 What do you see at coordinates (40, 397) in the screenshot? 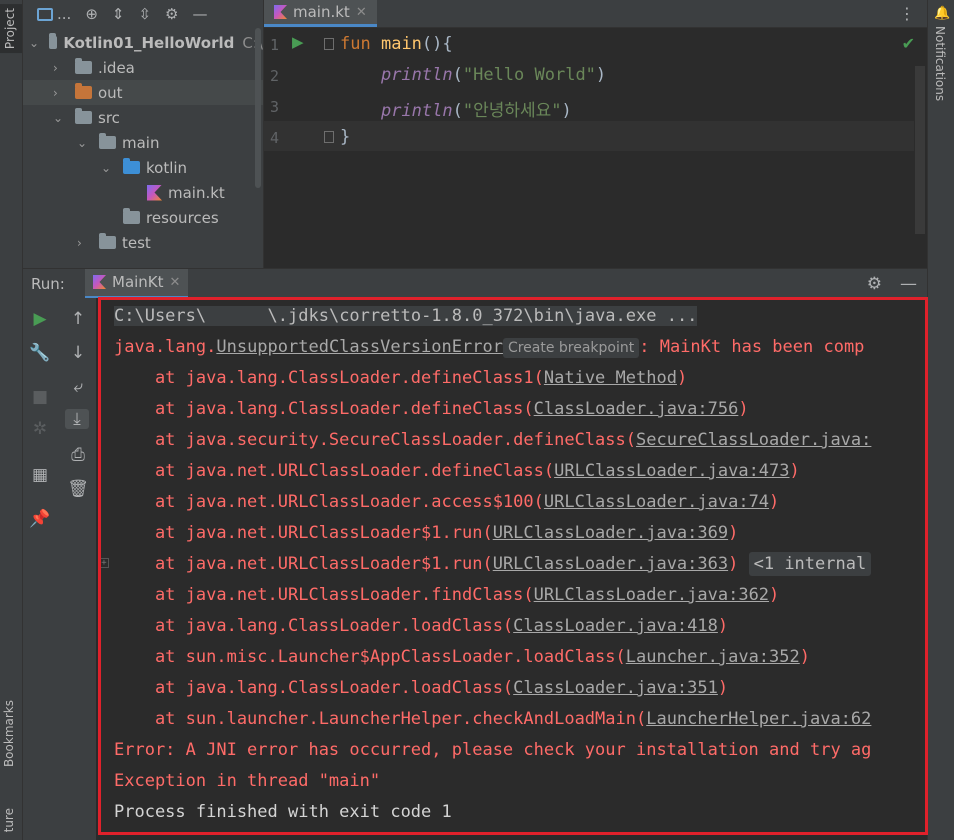
I see `stop-icon: ■` at bounding box center [40, 397].